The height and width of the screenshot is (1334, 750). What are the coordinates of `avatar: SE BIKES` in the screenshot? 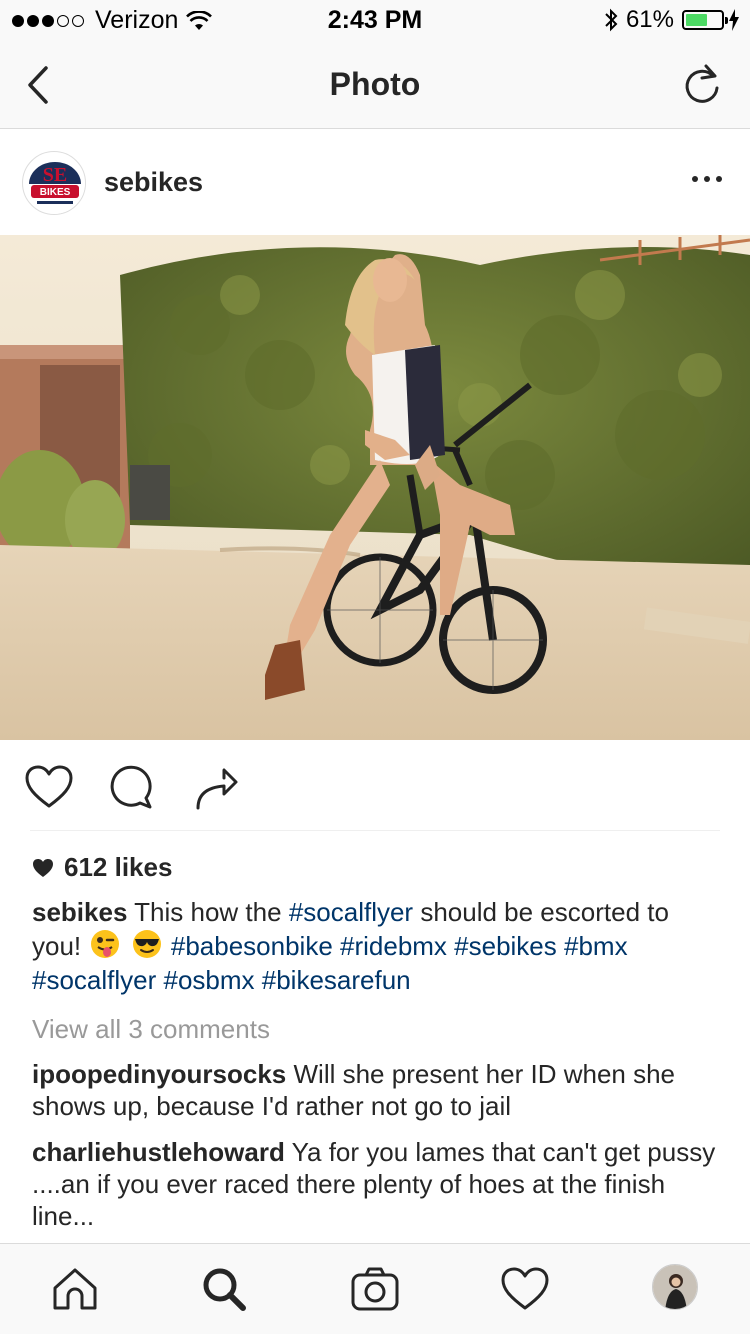 It's located at (54, 183).